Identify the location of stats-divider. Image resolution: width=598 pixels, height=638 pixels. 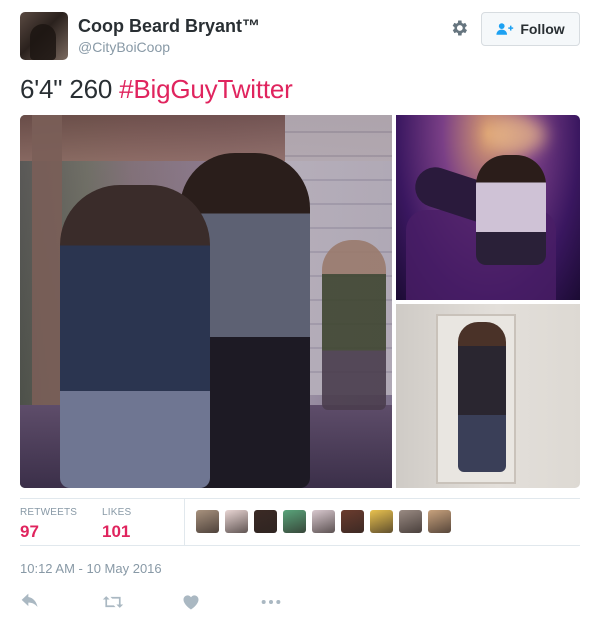
(184, 522).